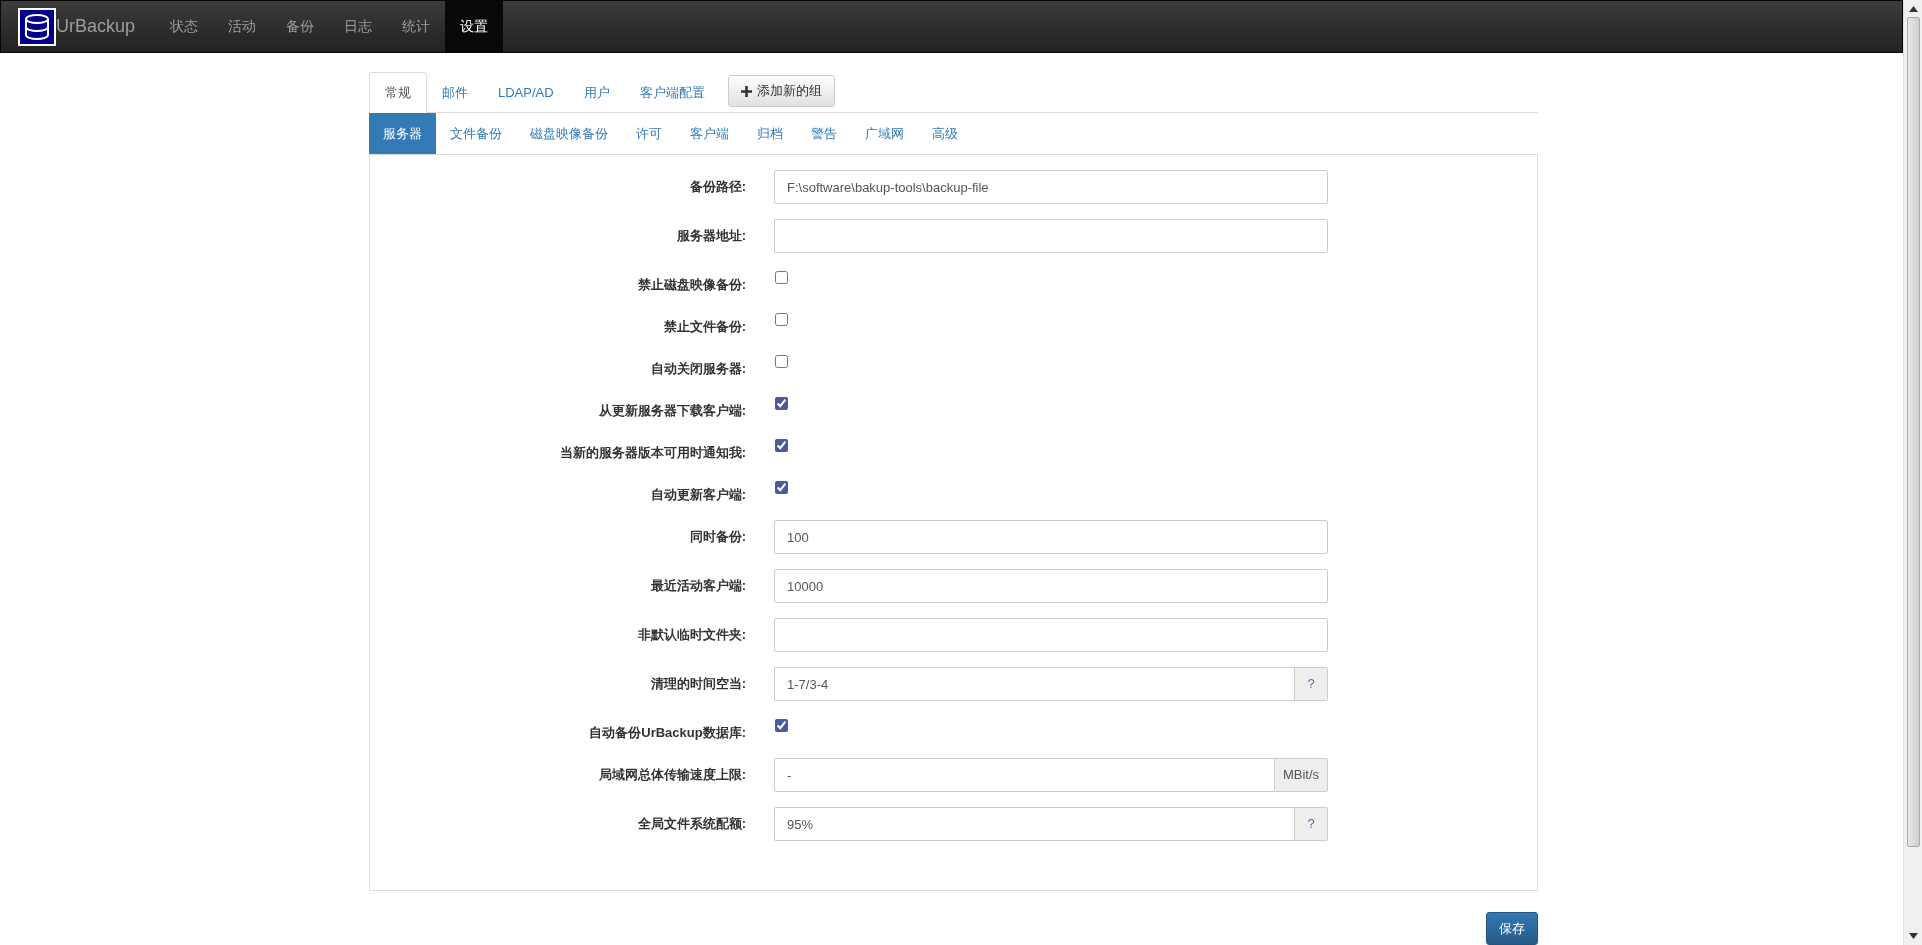 The width and height of the screenshot is (1922, 945). What do you see at coordinates (242, 26) in the screenshot?
I see `nav-link: 活动` at bounding box center [242, 26].